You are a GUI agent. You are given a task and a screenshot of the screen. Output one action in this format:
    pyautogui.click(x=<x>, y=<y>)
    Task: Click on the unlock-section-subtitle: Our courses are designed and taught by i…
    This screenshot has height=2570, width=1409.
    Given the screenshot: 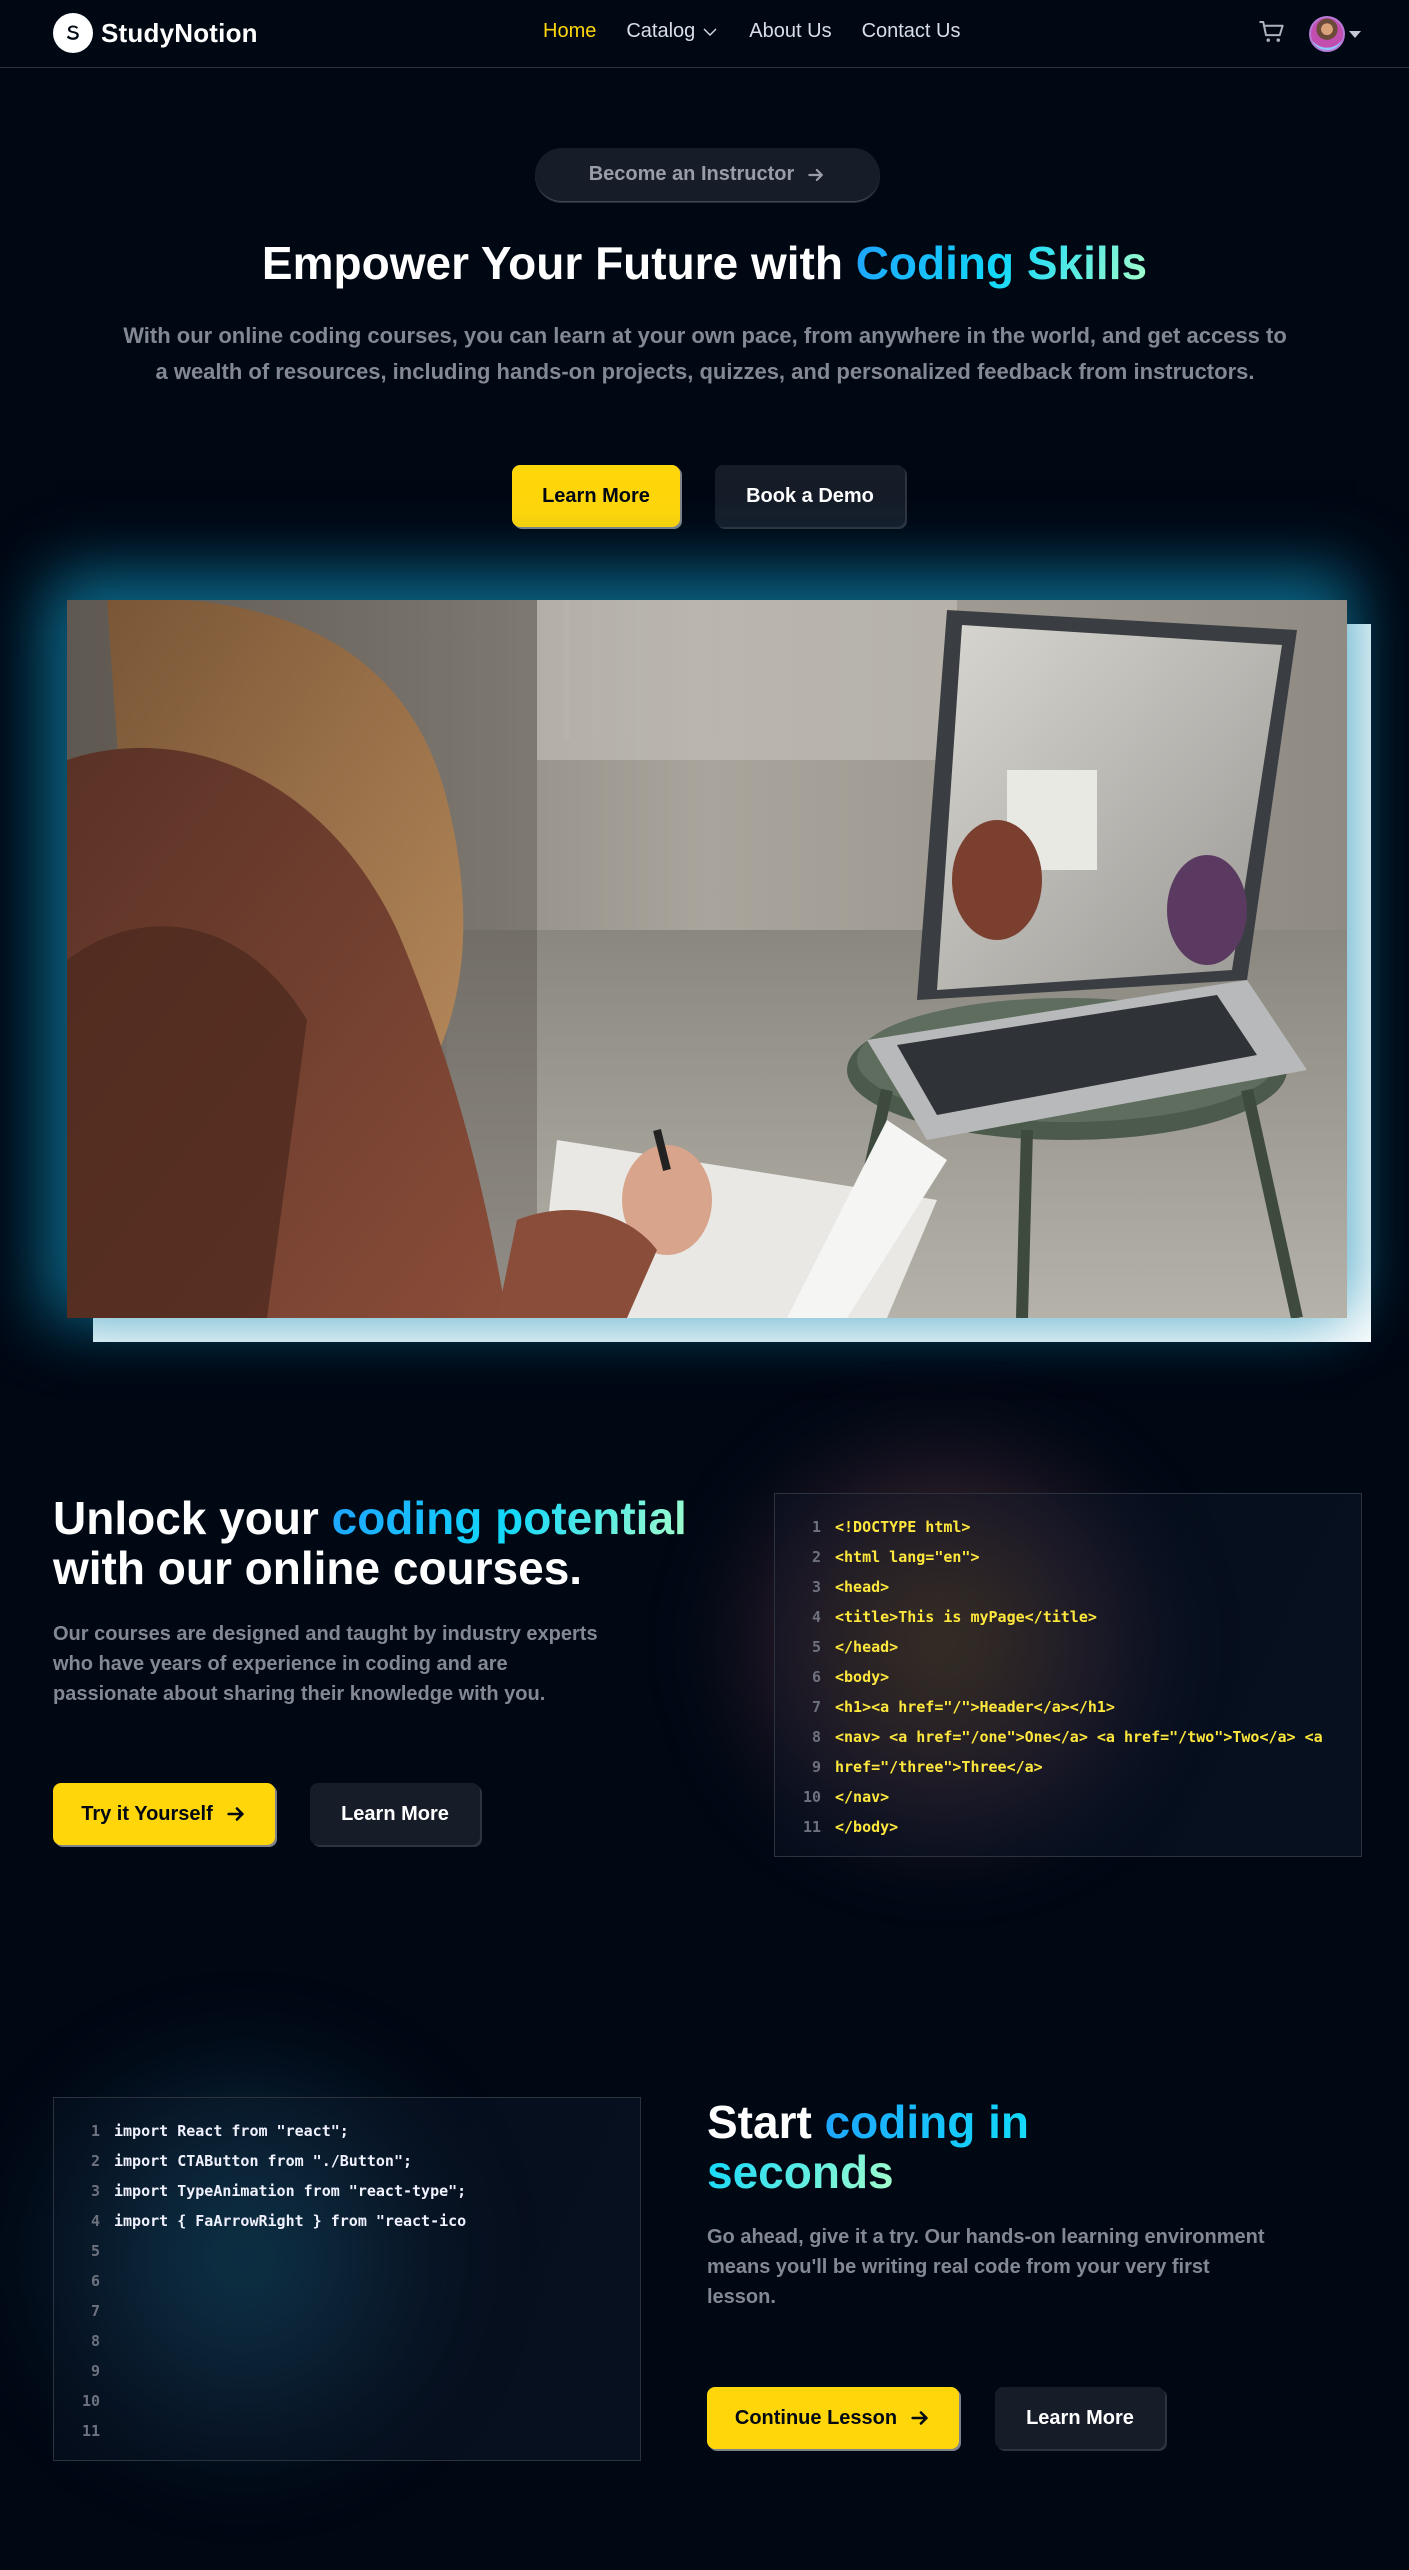 What is the action you would take?
    pyautogui.click(x=325, y=1664)
    